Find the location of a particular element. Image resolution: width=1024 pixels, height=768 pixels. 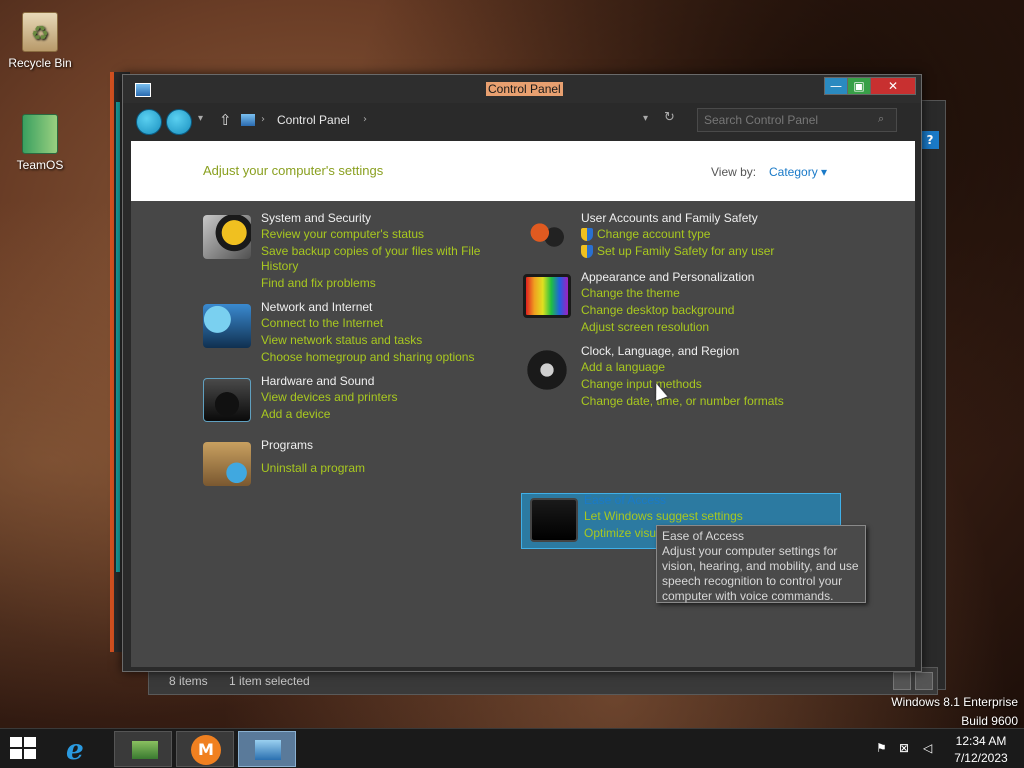

address-bar: ▾ ⇧ › Control Panel › ▾ ↻ ⌕ is located at coordinates (523, 121).